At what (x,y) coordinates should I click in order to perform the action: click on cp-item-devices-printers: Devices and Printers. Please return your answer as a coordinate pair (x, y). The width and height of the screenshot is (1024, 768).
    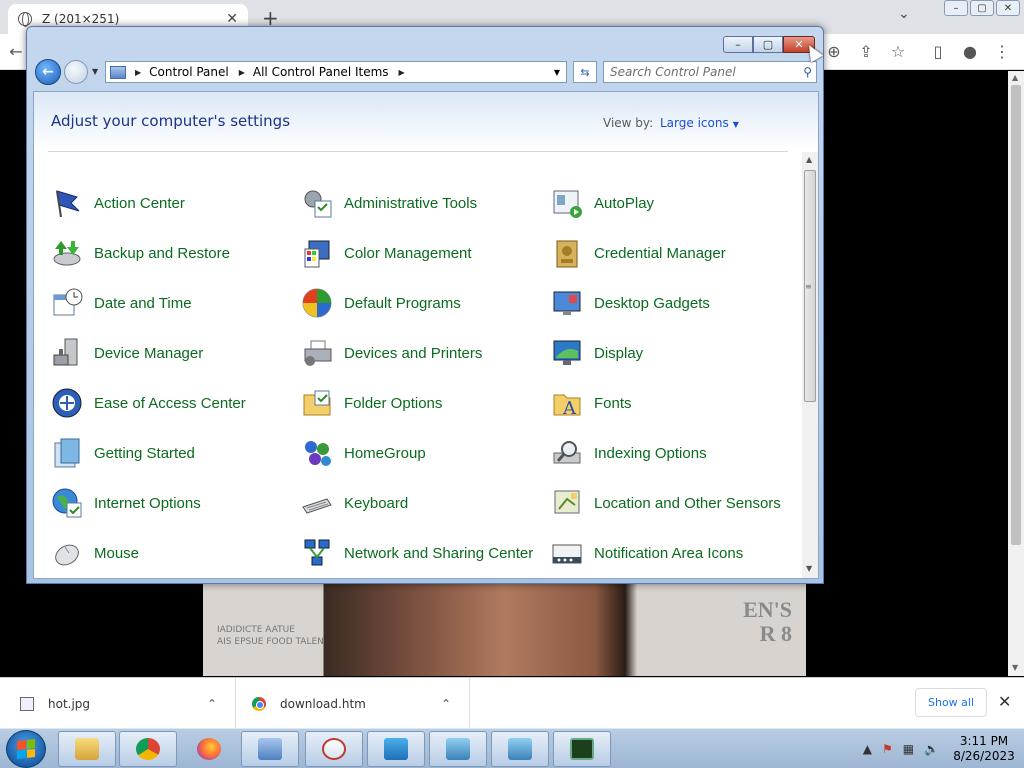
    Looking at the image, I should click on (420, 353).